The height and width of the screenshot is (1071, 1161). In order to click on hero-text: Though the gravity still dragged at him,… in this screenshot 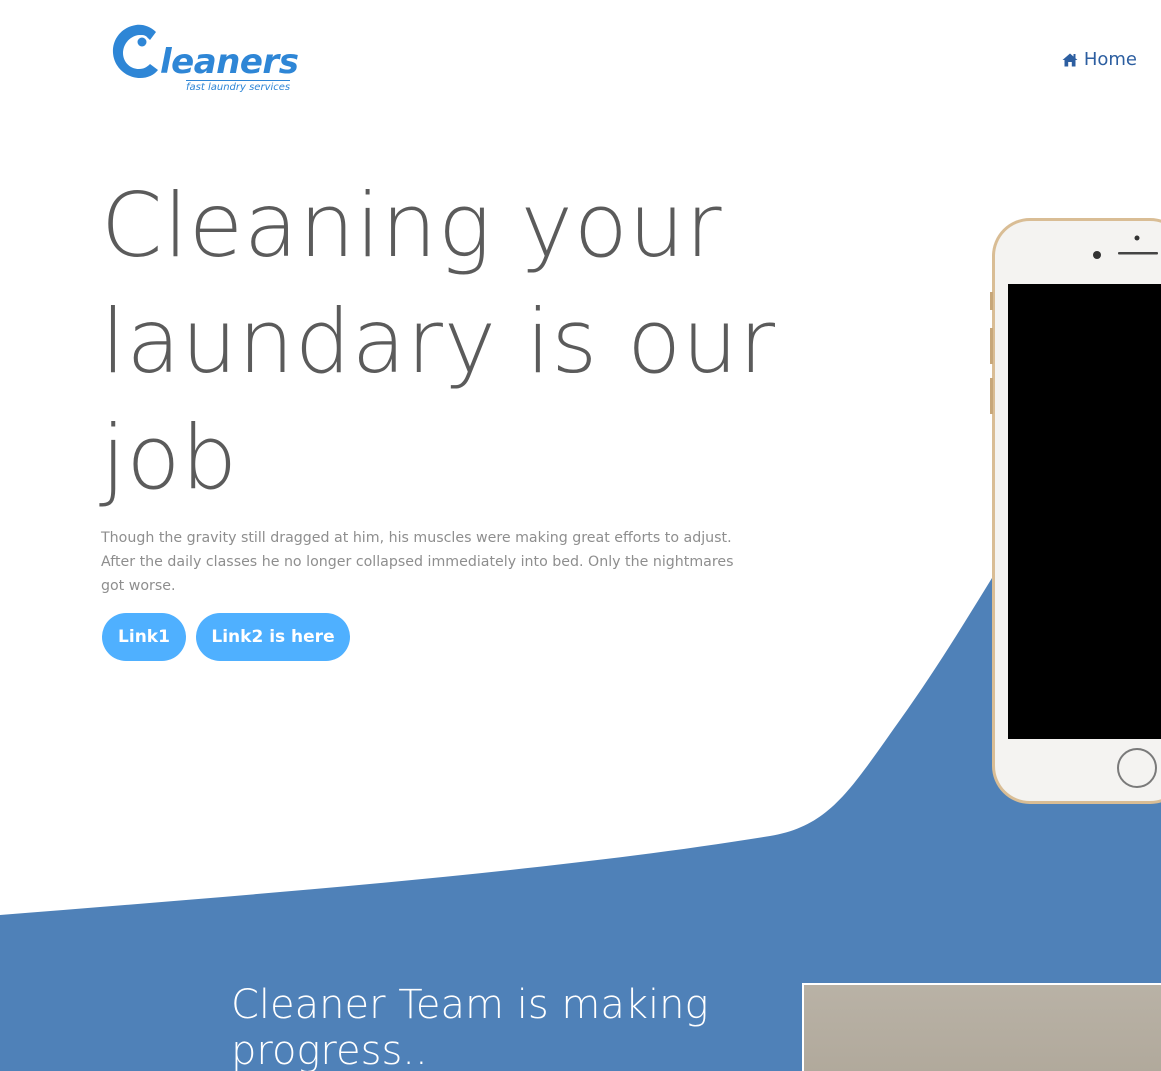, I will do `click(417, 562)`.